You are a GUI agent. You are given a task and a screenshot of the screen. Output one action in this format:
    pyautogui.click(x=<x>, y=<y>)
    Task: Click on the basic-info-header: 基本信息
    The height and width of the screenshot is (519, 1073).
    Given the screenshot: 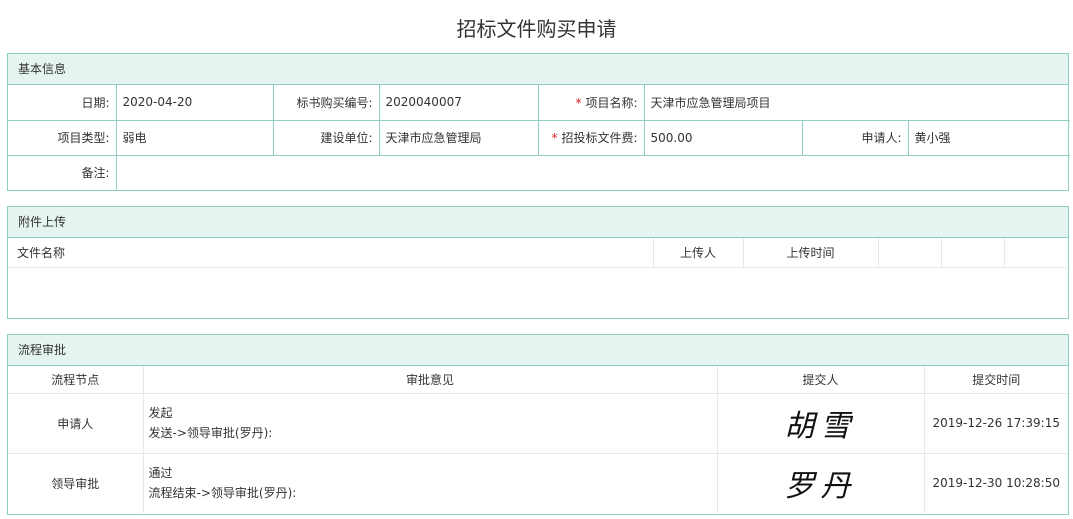 What is the action you would take?
    pyautogui.click(x=538, y=69)
    